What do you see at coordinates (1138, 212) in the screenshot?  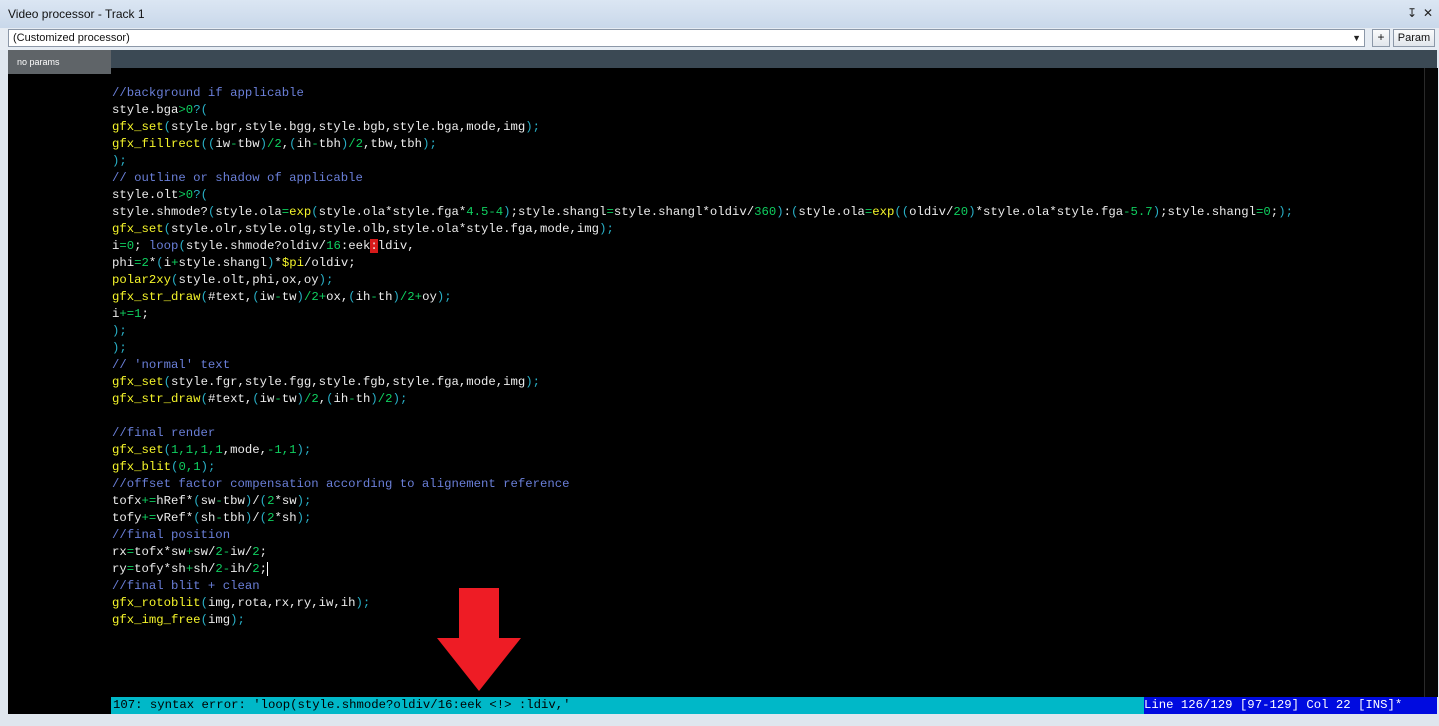 I see `code-token: -5.7` at bounding box center [1138, 212].